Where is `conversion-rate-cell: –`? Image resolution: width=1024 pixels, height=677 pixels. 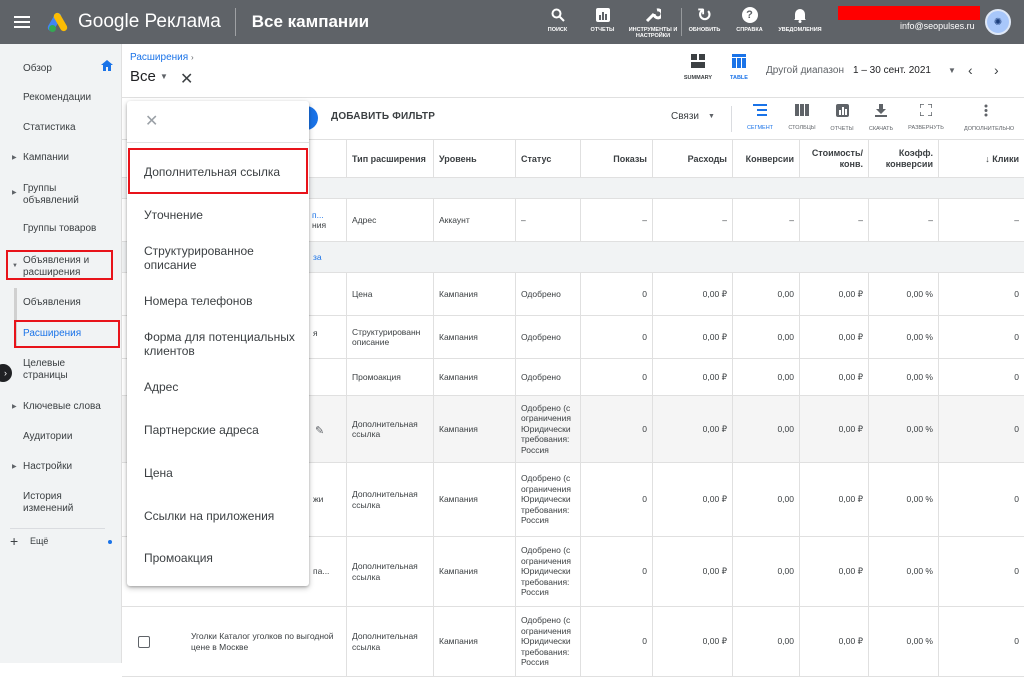 conversion-rate-cell: – is located at coordinates (903, 220).